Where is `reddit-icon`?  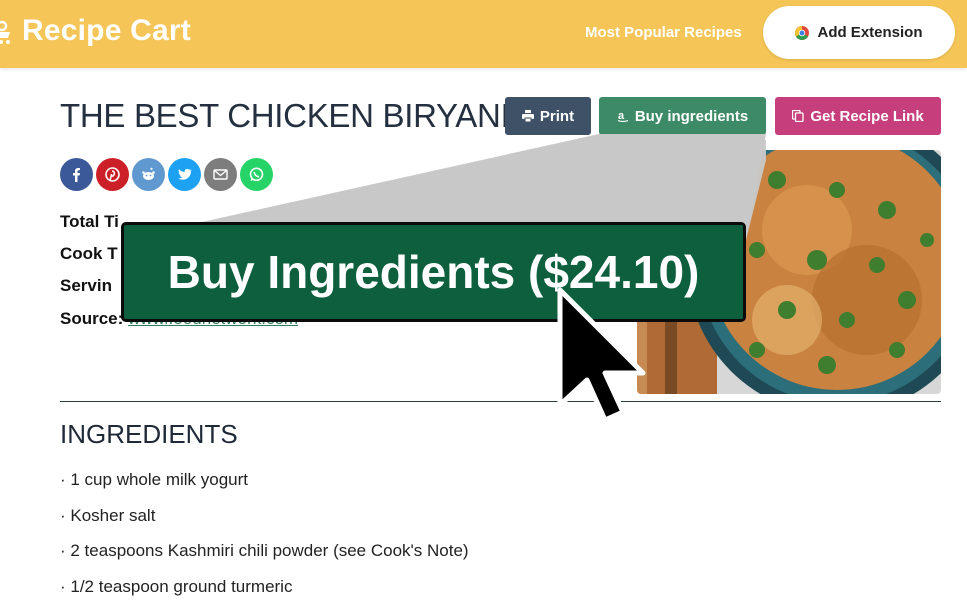
reddit-icon is located at coordinates (148, 174).